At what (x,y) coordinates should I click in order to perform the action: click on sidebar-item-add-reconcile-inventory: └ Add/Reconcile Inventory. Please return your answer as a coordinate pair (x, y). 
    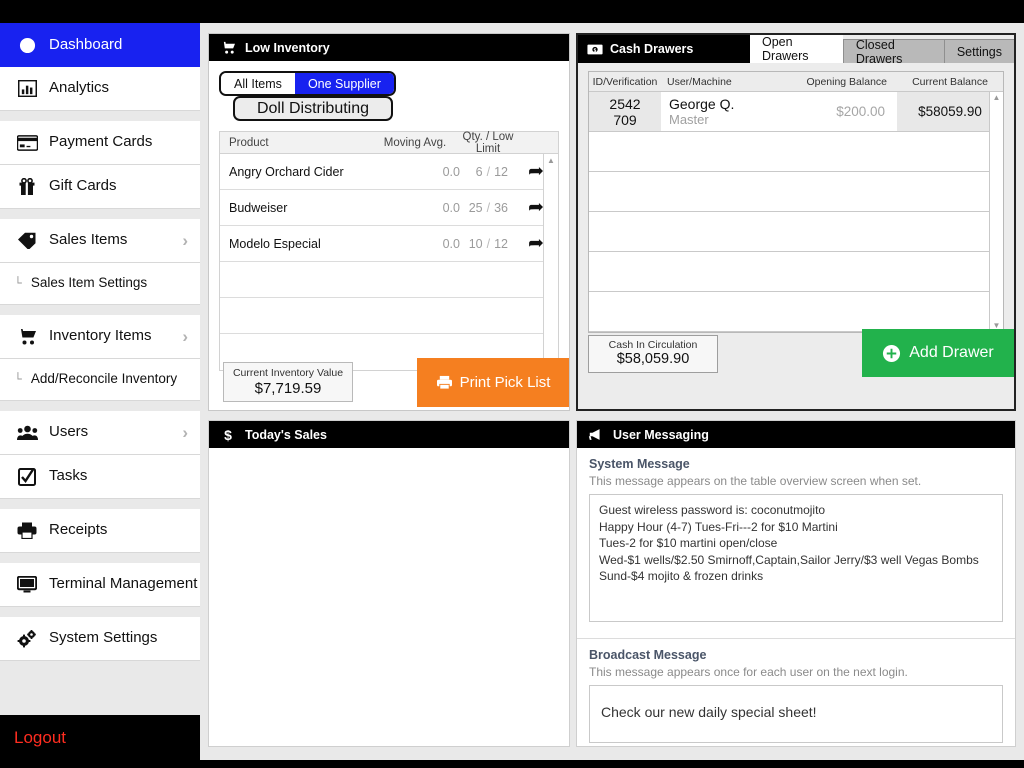
    Looking at the image, I should click on (100, 380).